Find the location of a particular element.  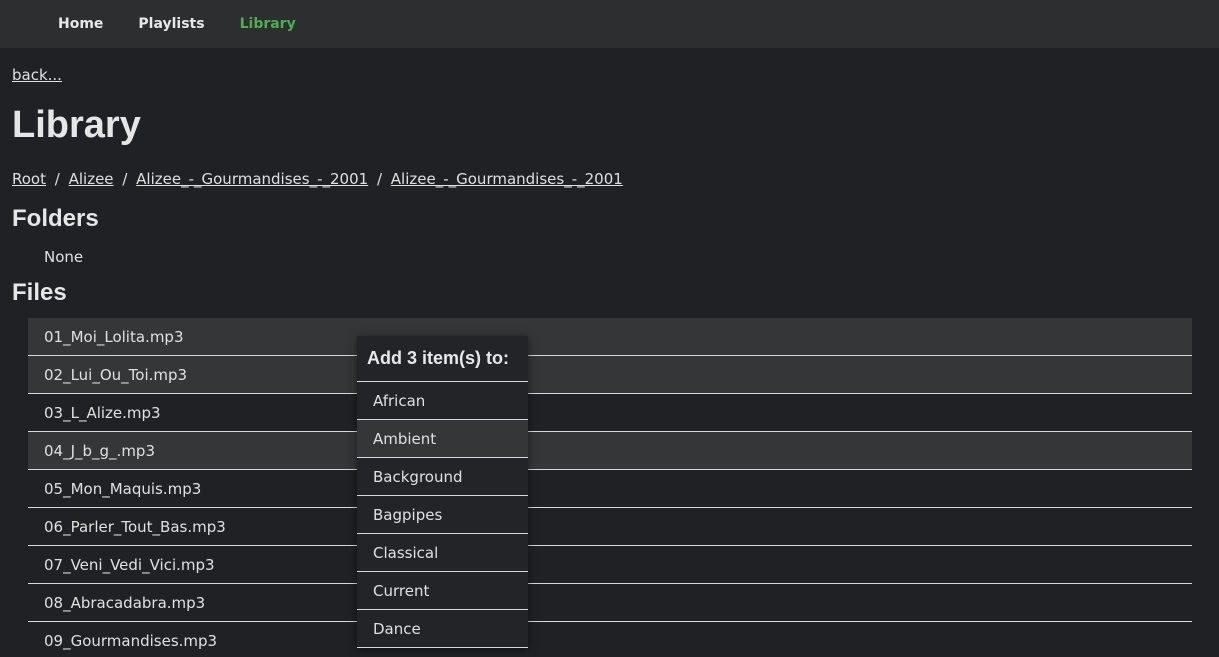

nav-playlists: Playlists is located at coordinates (171, 24).